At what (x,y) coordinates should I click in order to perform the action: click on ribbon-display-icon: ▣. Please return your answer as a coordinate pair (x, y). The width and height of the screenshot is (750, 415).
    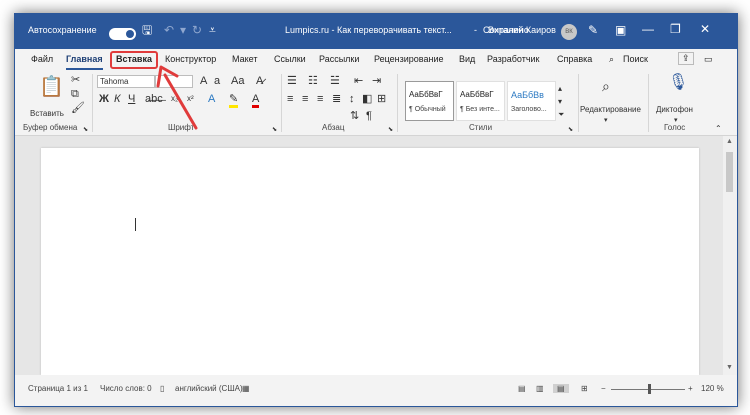
    Looking at the image, I should click on (620, 30).